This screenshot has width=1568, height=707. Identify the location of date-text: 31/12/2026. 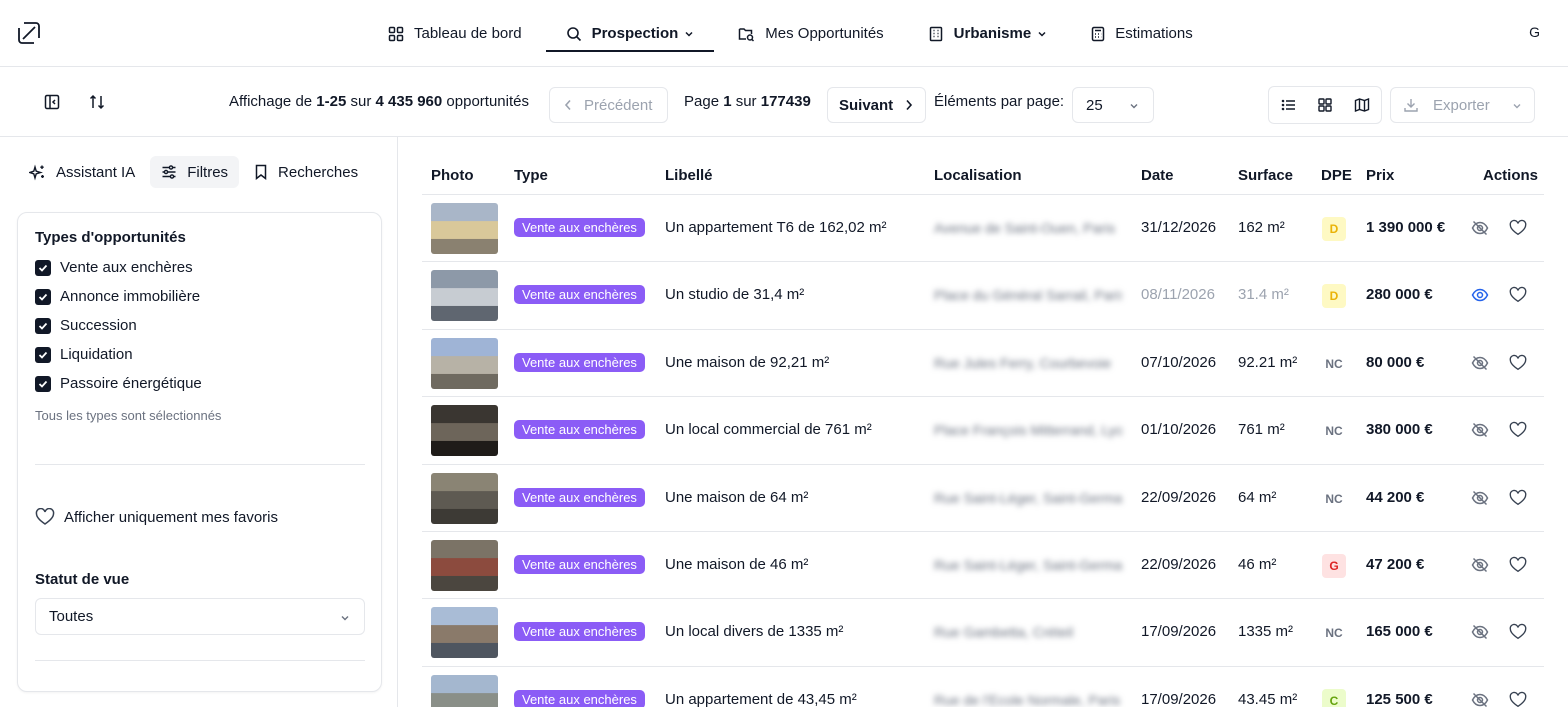
(1179, 227).